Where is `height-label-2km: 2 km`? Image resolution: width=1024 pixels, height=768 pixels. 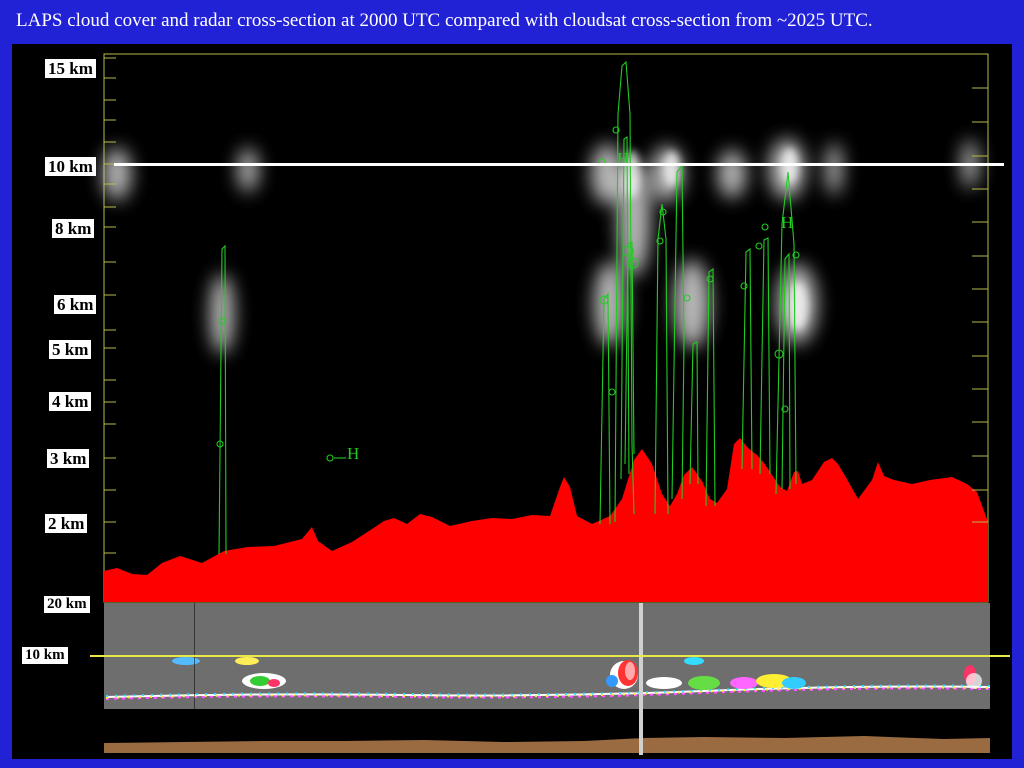 height-label-2km: 2 km is located at coordinates (66, 523).